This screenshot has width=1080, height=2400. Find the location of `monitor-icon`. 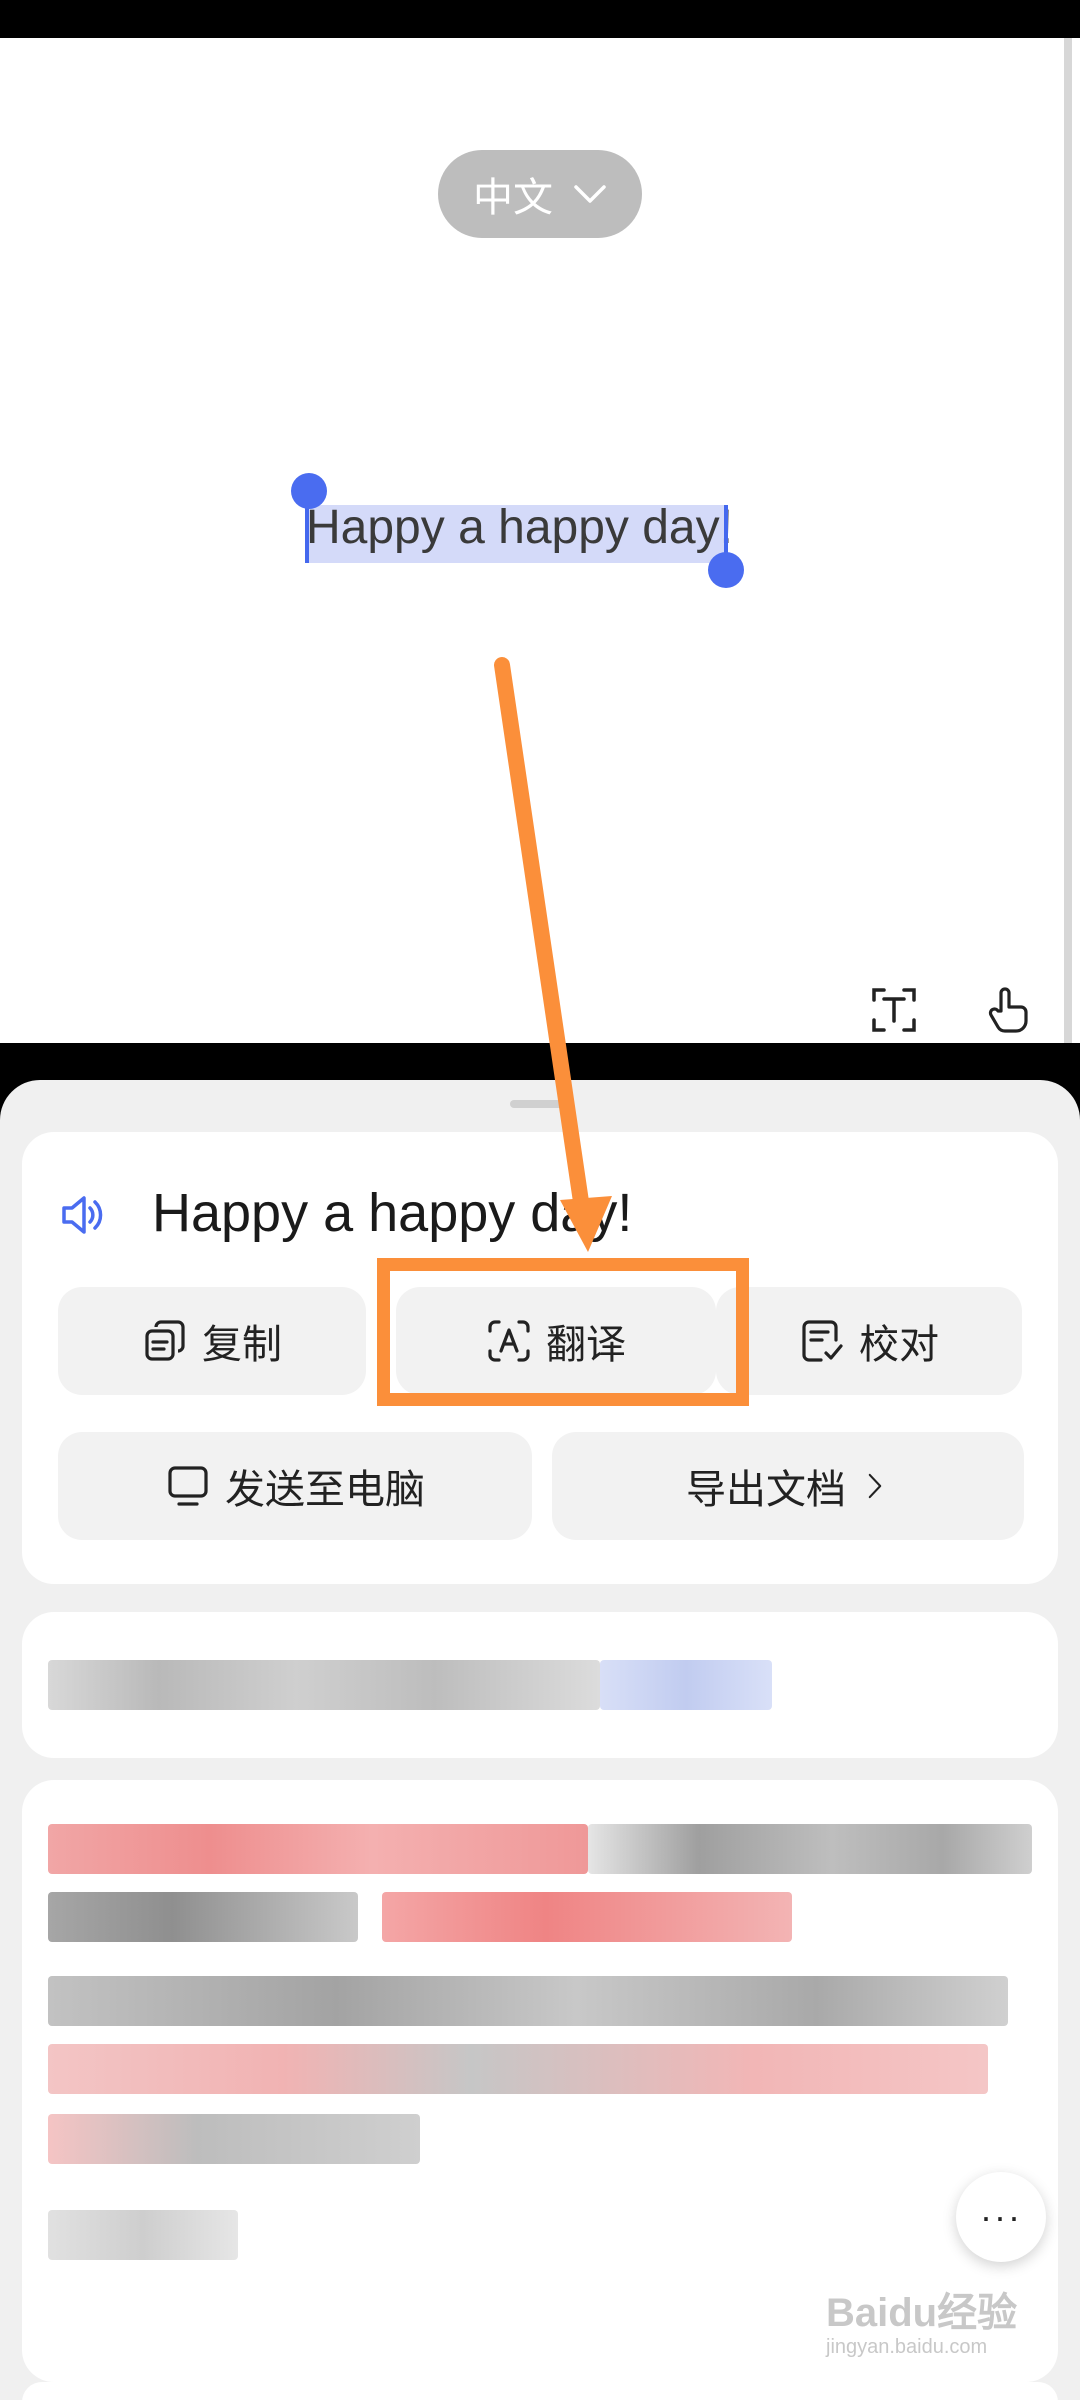

monitor-icon is located at coordinates (188, 1486).